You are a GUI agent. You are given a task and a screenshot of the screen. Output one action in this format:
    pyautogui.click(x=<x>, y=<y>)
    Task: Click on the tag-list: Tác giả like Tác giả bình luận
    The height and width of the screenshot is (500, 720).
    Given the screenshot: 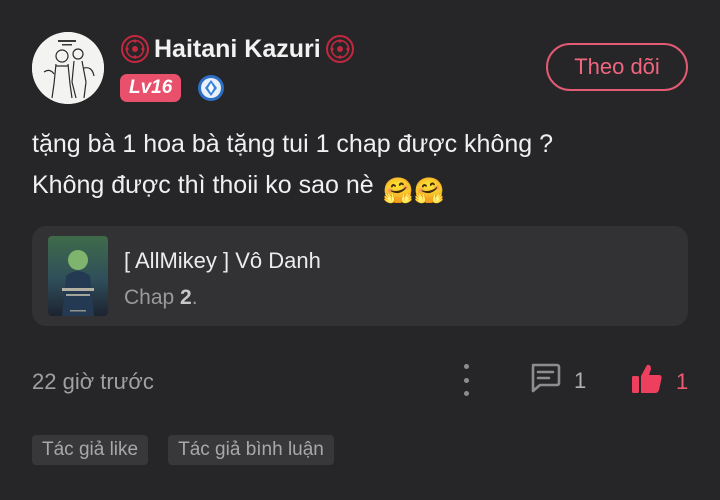 What is the action you would take?
    pyautogui.click(x=193, y=450)
    